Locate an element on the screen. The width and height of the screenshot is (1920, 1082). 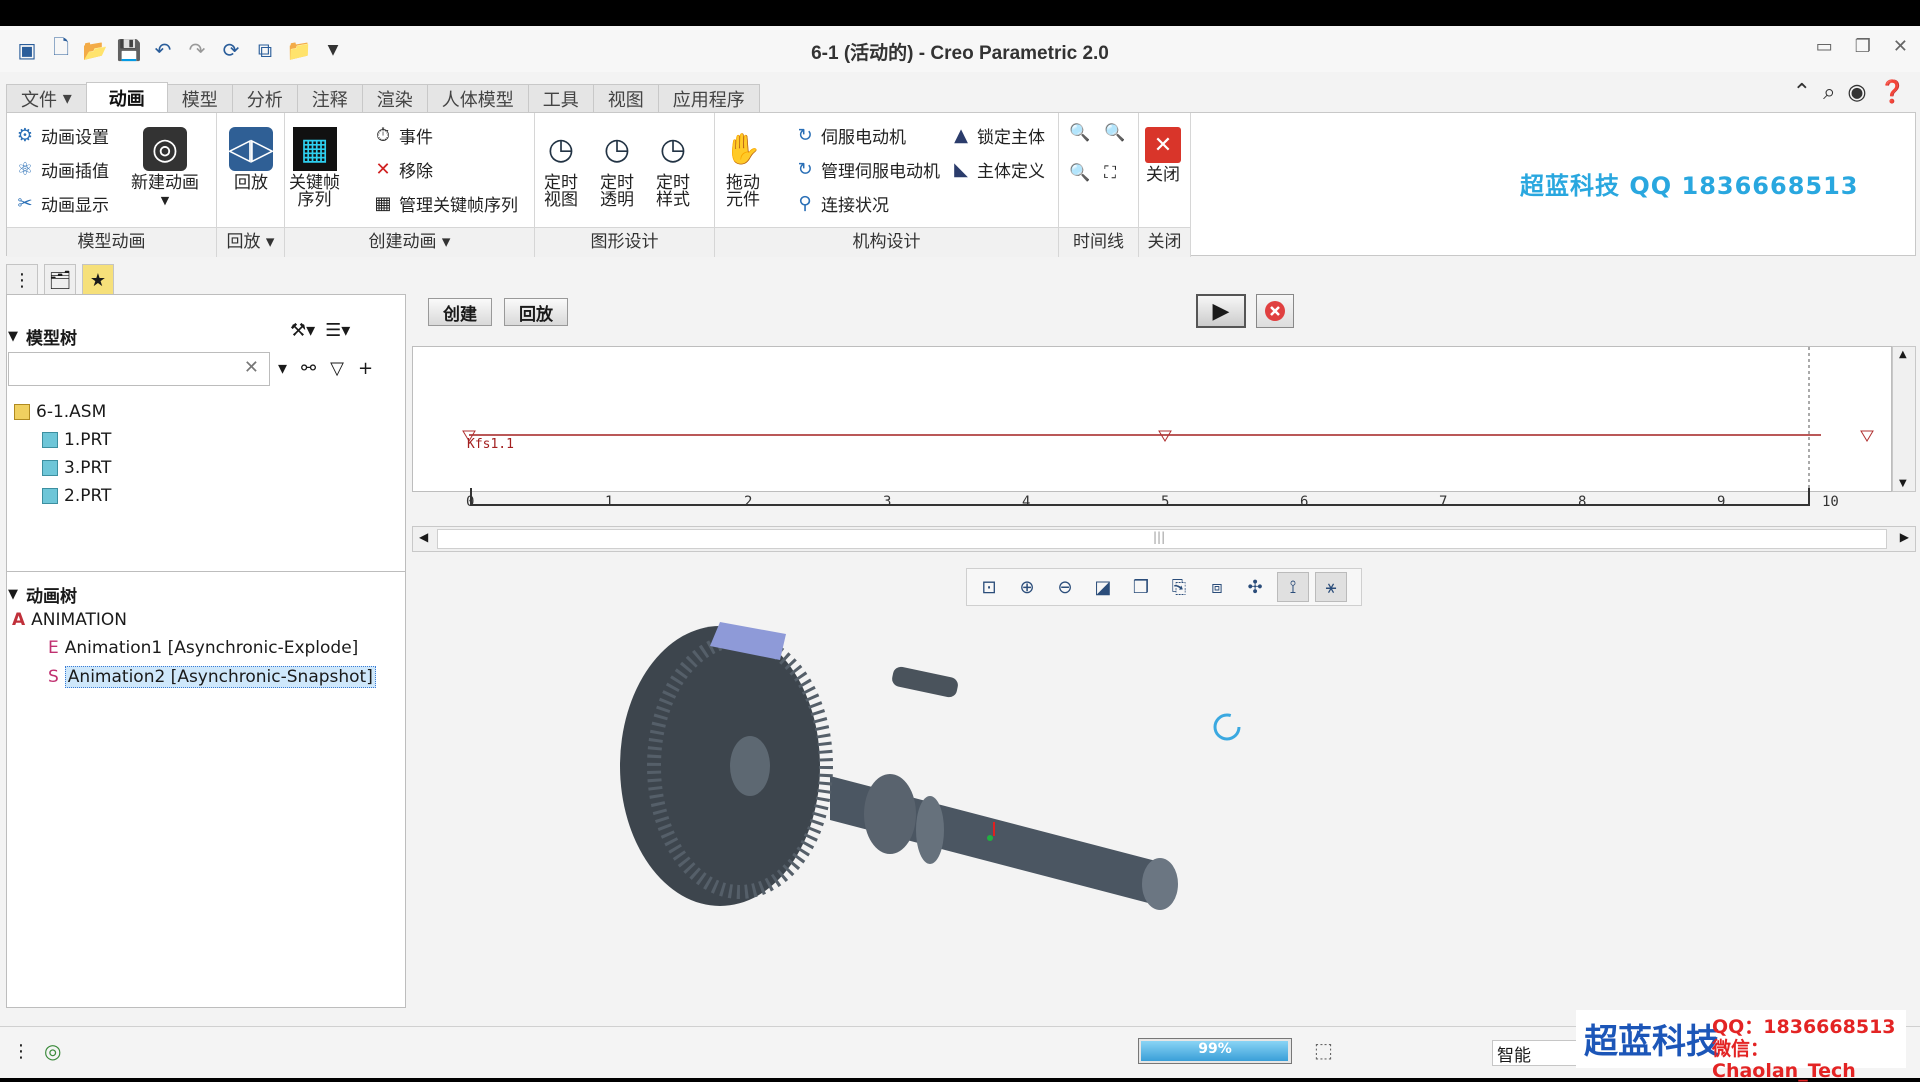
saved-orientations-icon: ⎘ is located at coordinates (1179, 587).